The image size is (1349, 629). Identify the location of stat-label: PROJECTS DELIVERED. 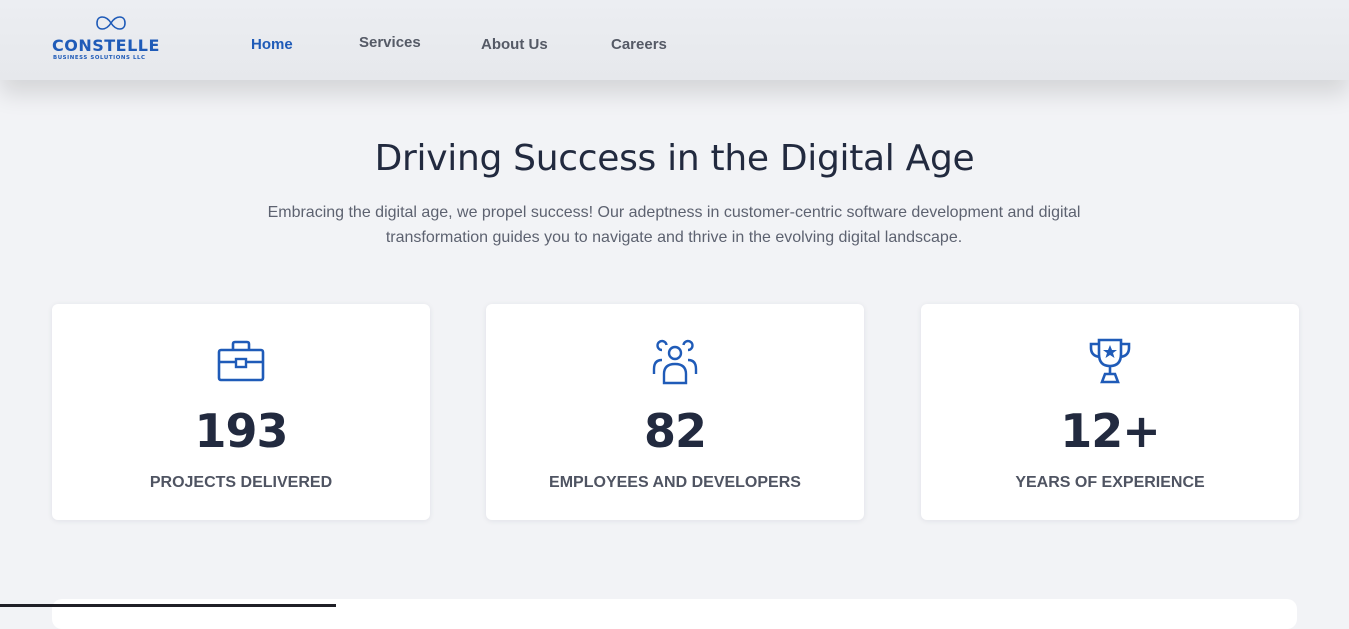
(241, 482).